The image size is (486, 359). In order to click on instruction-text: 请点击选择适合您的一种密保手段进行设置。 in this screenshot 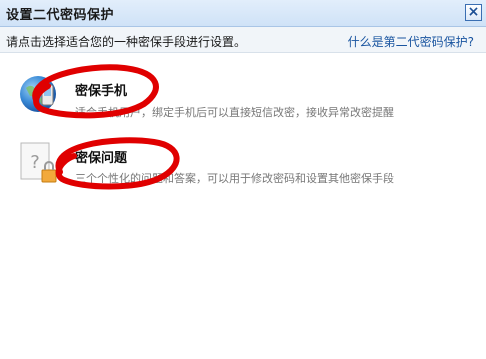, I will do `click(126, 42)`.